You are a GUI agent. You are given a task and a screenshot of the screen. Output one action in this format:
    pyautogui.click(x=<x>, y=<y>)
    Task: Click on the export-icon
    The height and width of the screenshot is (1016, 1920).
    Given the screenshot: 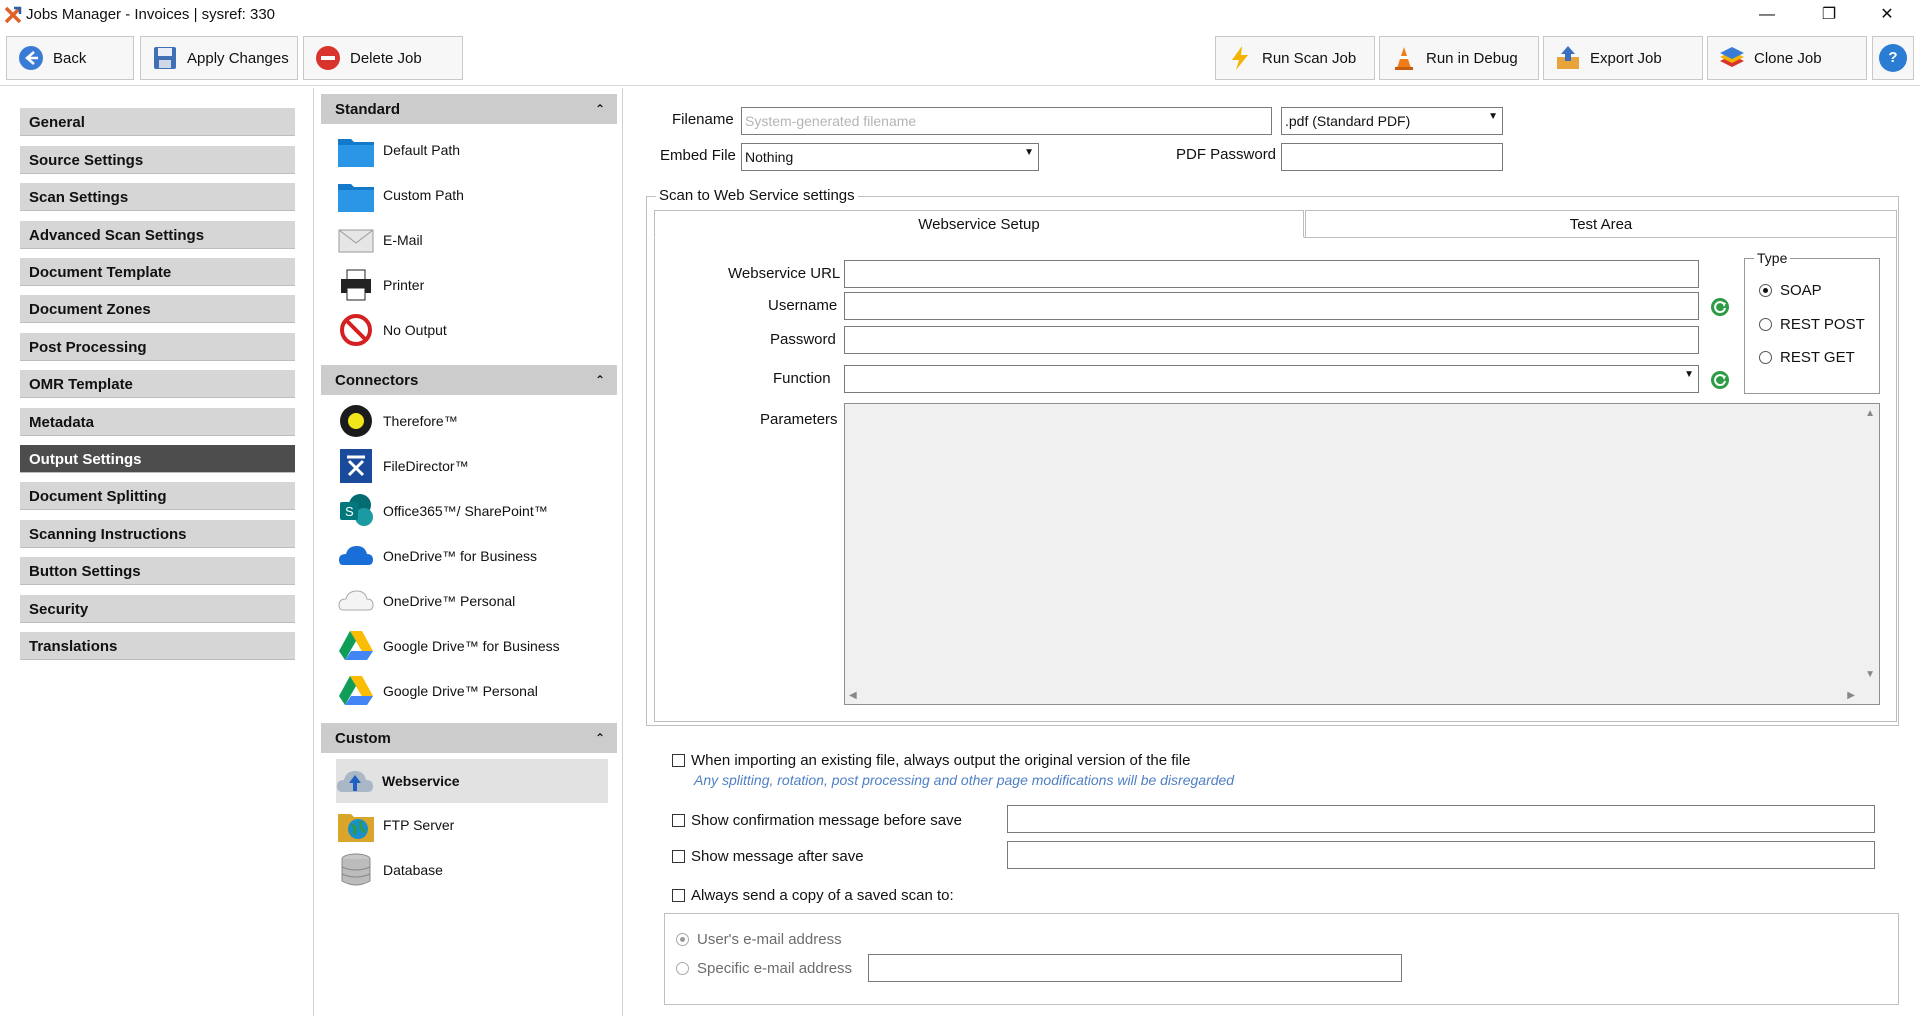 What is the action you would take?
    pyautogui.click(x=1568, y=57)
    